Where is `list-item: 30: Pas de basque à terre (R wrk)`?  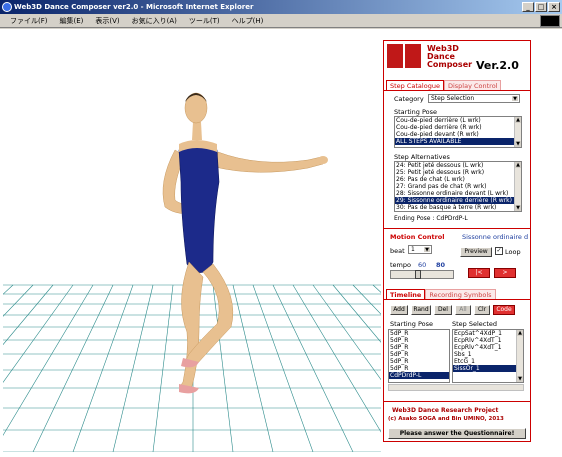 list-item: 30: Pas de basque à terre (R wrk) is located at coordinates (458, 207).